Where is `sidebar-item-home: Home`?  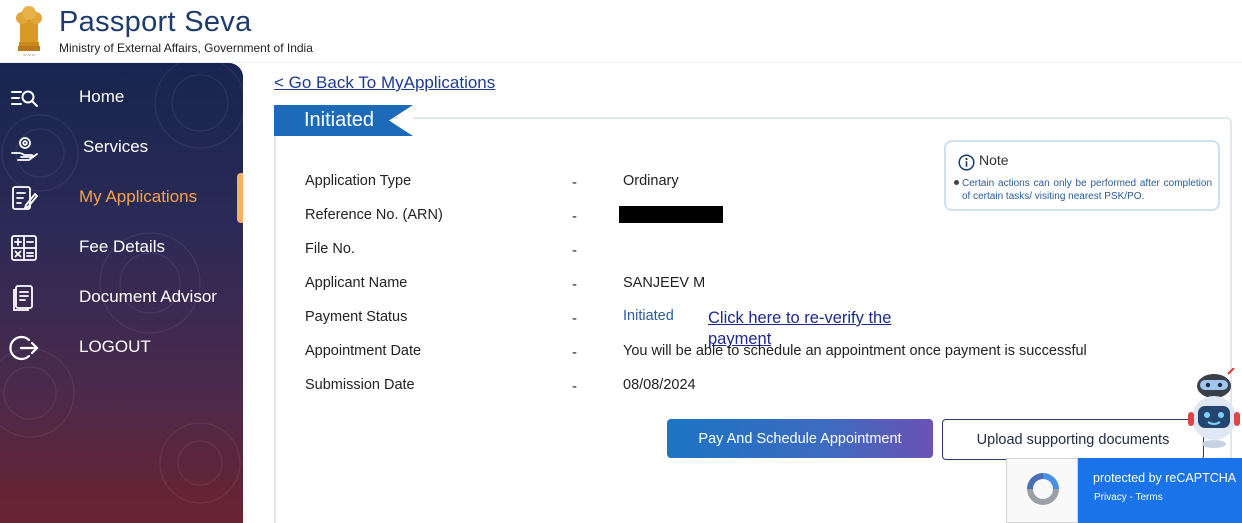 sidebar-item-home: Home is located at coordinates (121, 98).